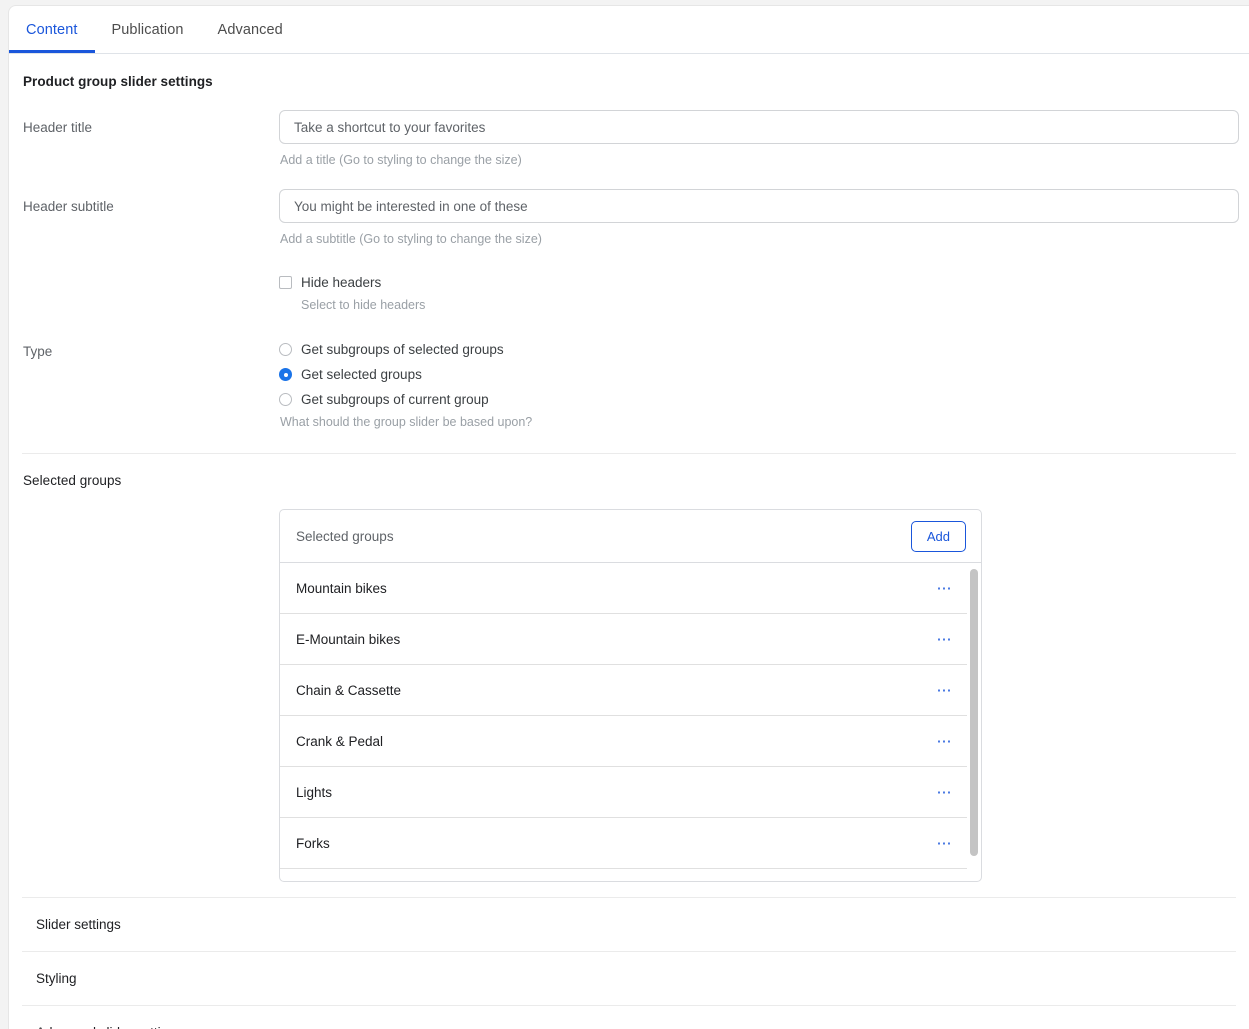 The height and width of the screenshot is (1029, 1249). Describe the element at coordinates (402, 349) in the screenshot. I see `radio-label-subgroups-of-selected-groups: Get subgroups of selected groups` at that location.